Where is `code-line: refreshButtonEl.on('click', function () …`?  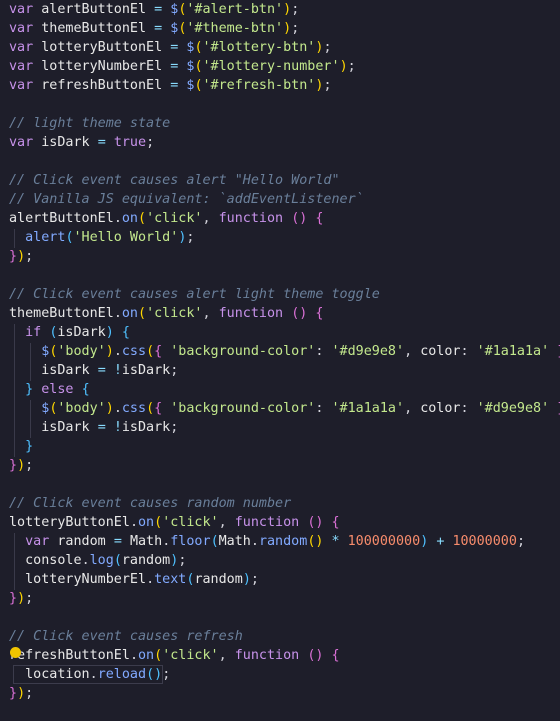 code-line: refreshButtonEl.on('click', function () … is located at coordinates (174, 655).